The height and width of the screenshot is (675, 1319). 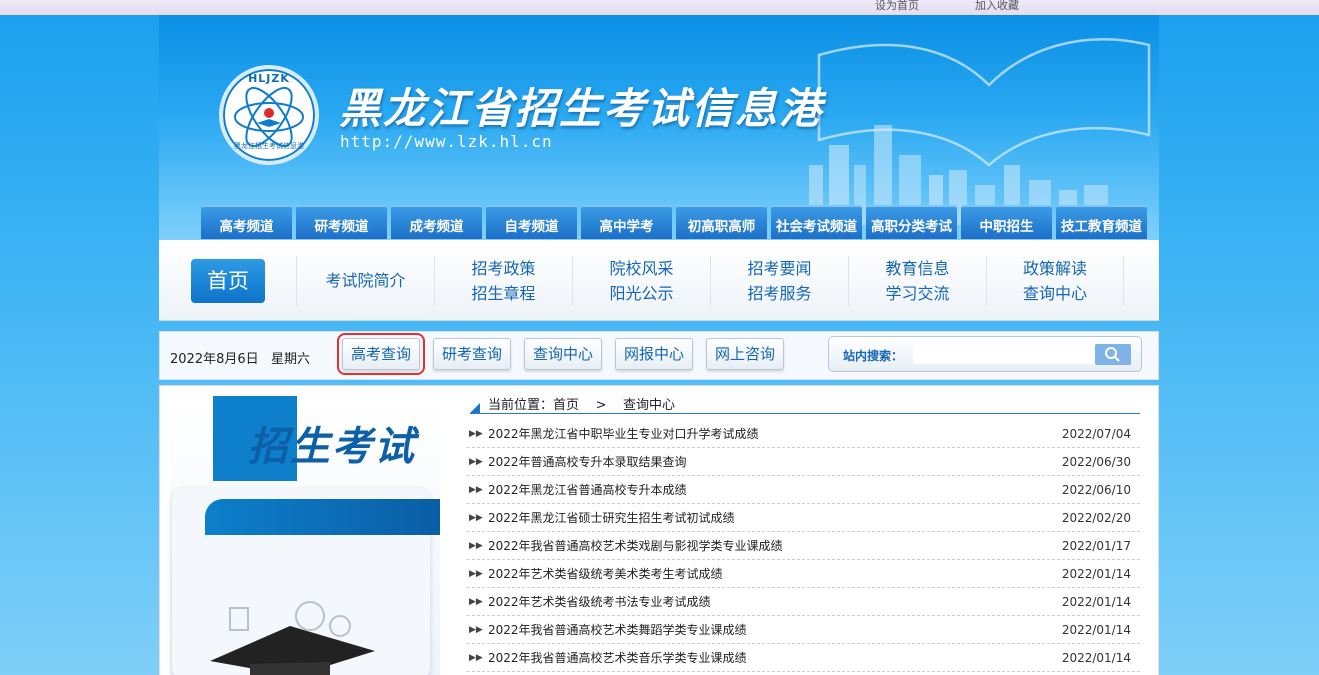 What do you see at coordinates (803, 490) in the screenshot?
I see `list-item: ▶▶ 2022年黑龙江省普通高校专升本成绩 2022/06/10` at bounding box center [803, 490].